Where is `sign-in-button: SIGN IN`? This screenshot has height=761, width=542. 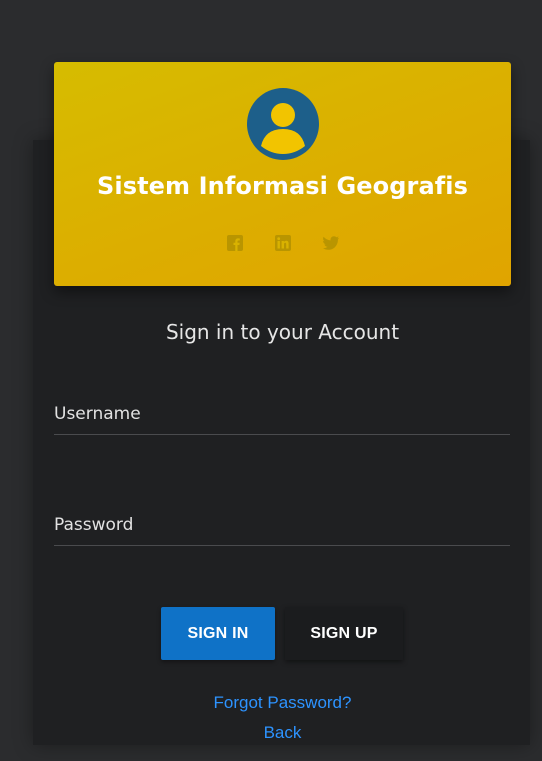
sign-in-button: SIGN IN is located at coordinates (218, 633).